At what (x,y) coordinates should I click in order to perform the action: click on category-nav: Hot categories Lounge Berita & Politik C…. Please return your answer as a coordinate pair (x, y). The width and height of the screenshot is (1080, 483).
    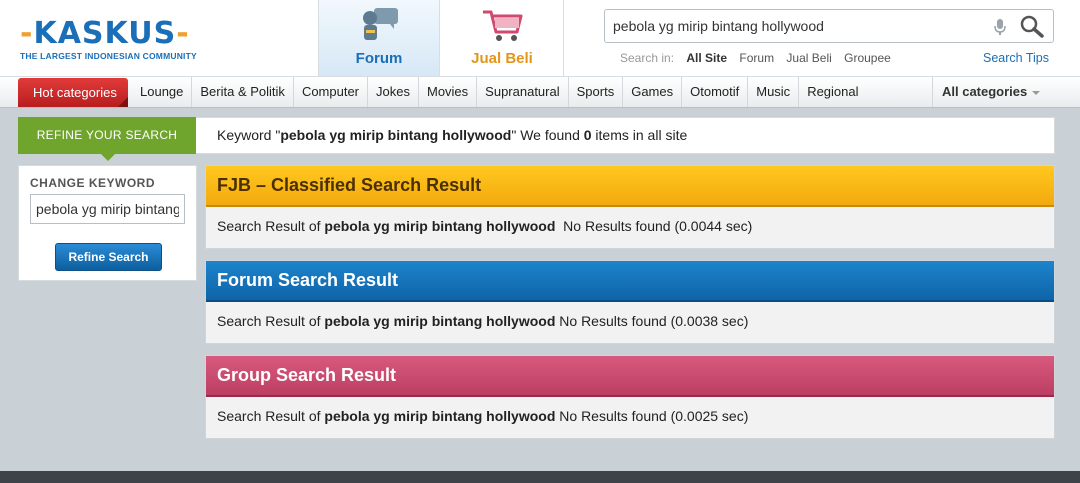
    Looking at the image, I should click on (540, 92).